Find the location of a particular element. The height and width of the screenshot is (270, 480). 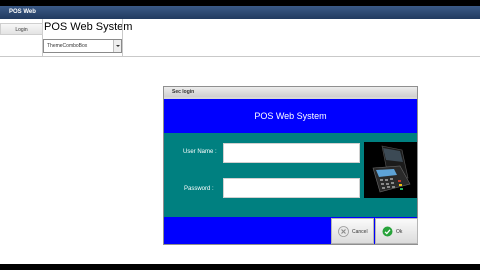

ok-button: Ok is located at coordinates (396, 231).